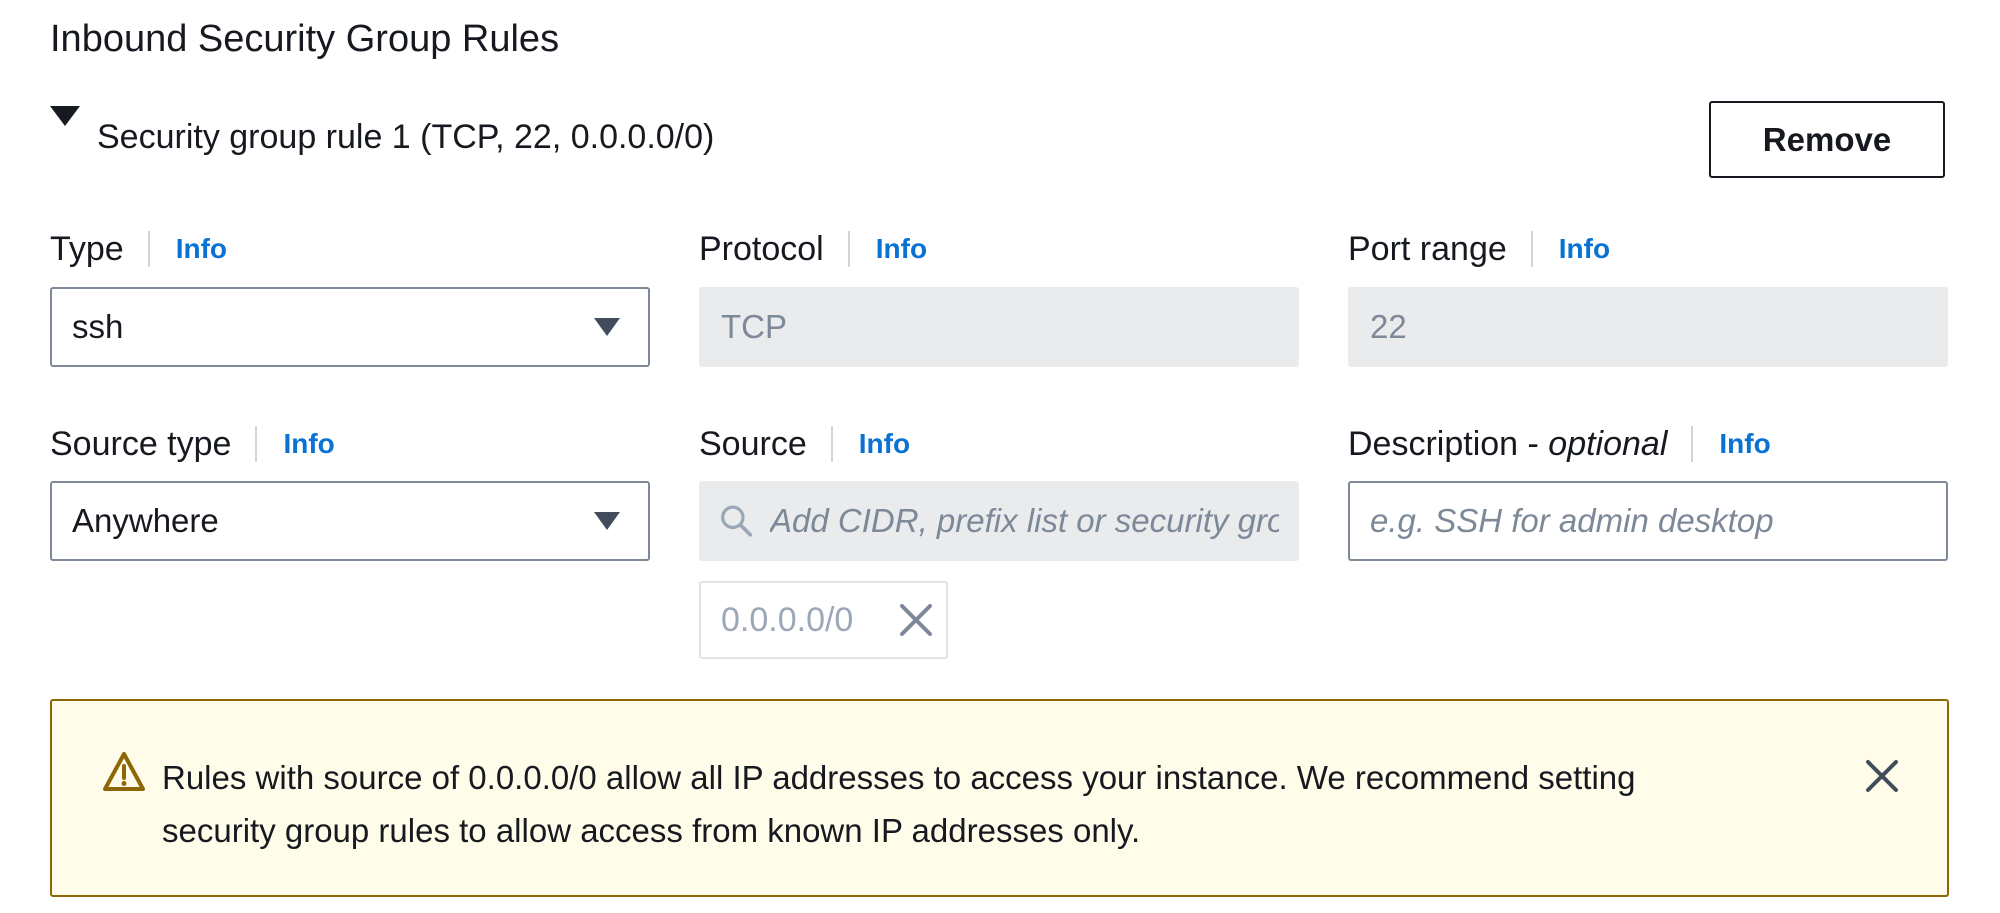  What do you see at coordinates (1584, 249) in the screenshot?
I see `port-range-info-link: Info` at bounding box center [1584, 249].